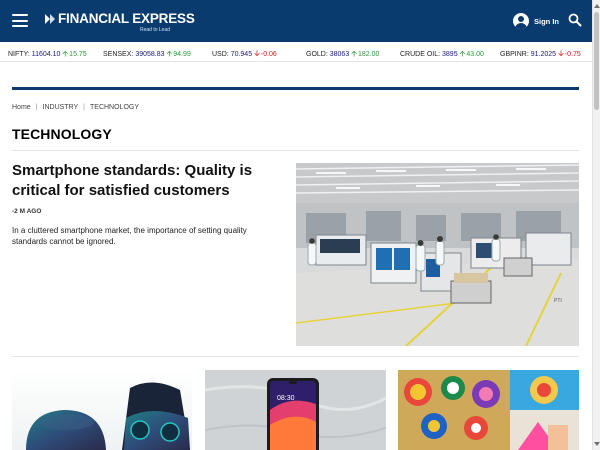  Describe the element at coordinates (220, 54) in the screenshot. I see `ticker-name: USD:` at that location.